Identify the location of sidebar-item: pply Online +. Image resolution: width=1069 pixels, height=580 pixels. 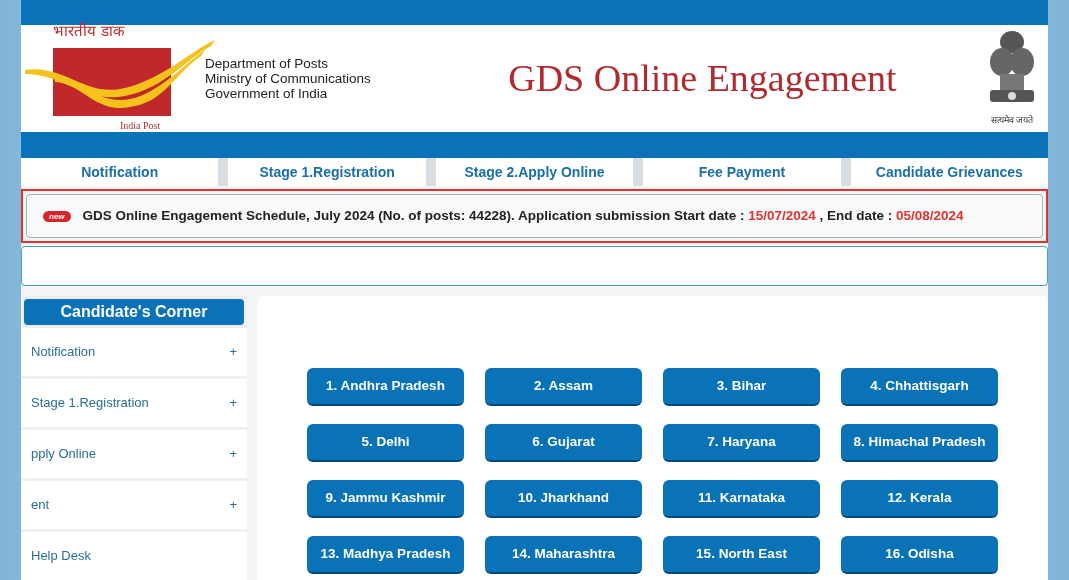
(134, 454).